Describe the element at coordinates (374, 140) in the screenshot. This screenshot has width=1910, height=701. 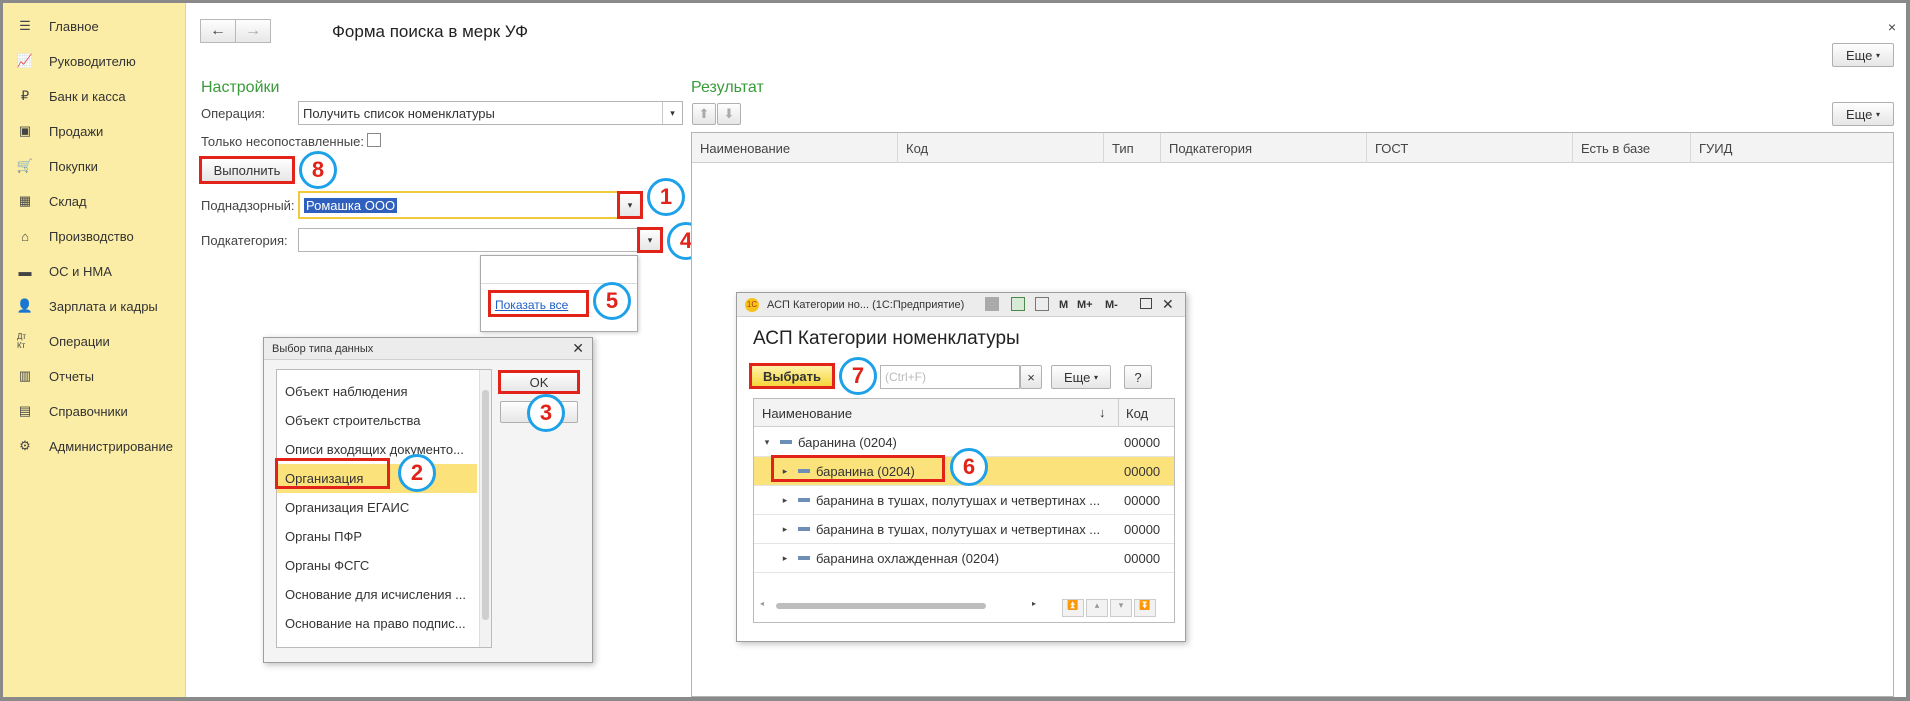
I see `only-unmatched-checkbox` at that location.